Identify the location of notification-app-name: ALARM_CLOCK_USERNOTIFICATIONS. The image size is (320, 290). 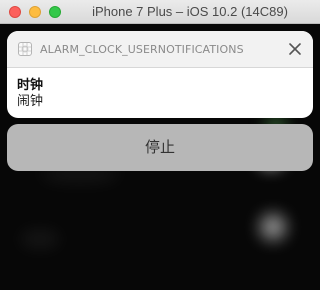
(142, 49).